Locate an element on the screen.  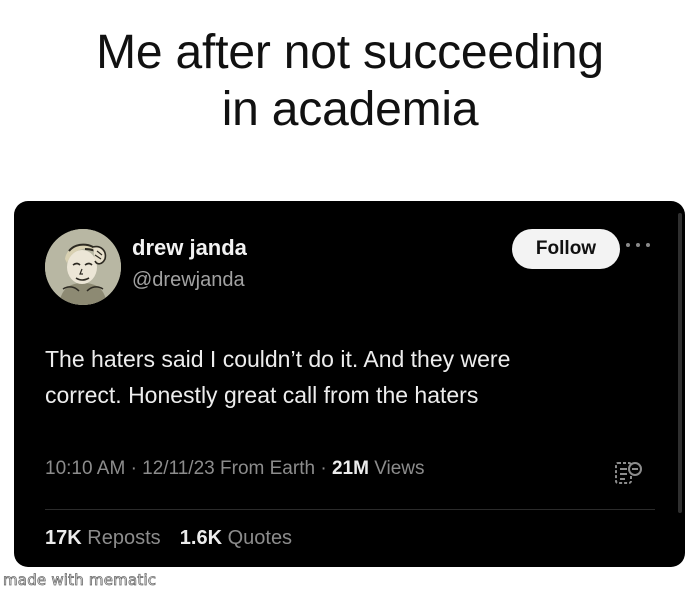
tweet-time: 10:10 AM is located at coordinates (85, 468).